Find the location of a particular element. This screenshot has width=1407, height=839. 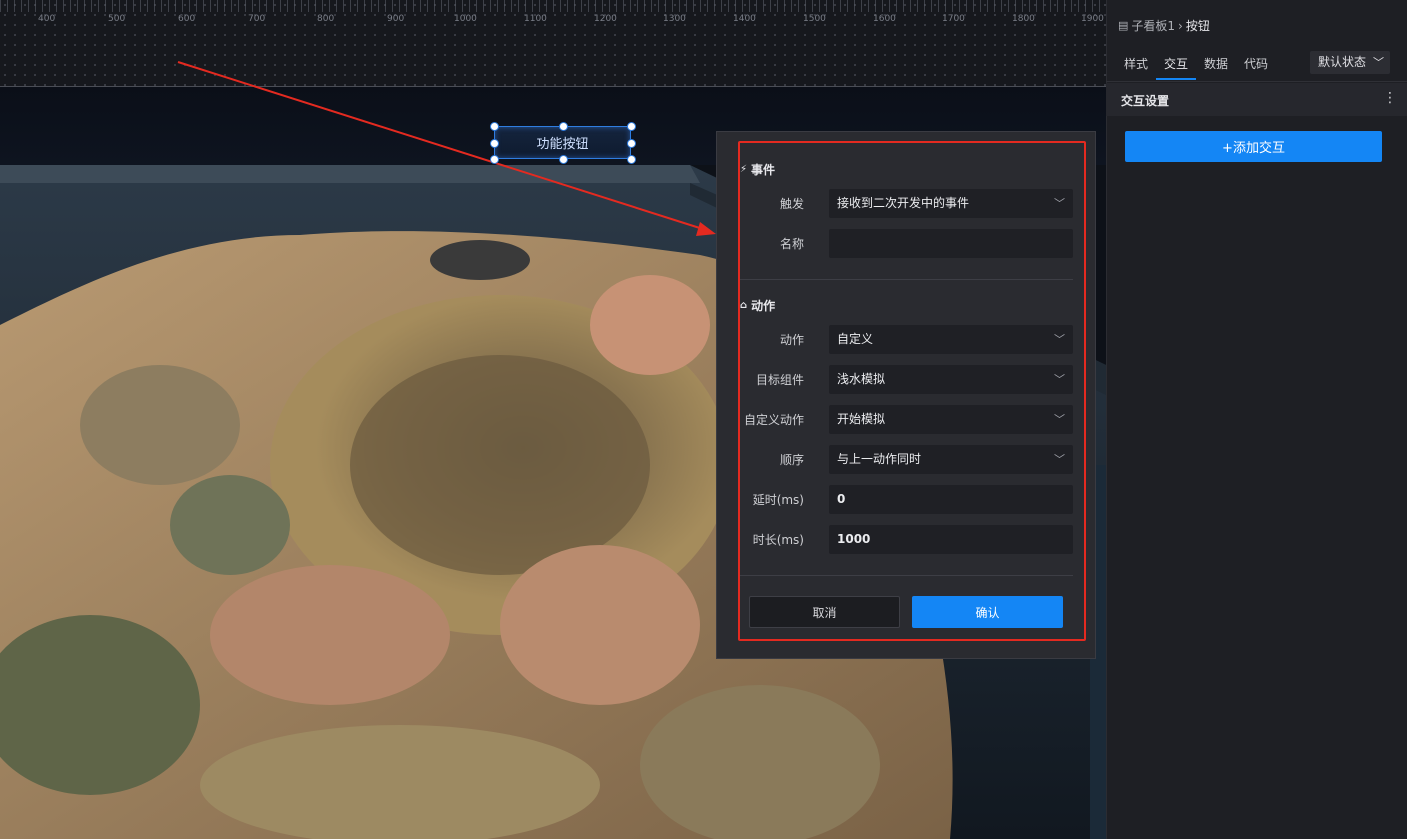

custom-action-value: 开始模拟 is located at coordinates (861, 419).